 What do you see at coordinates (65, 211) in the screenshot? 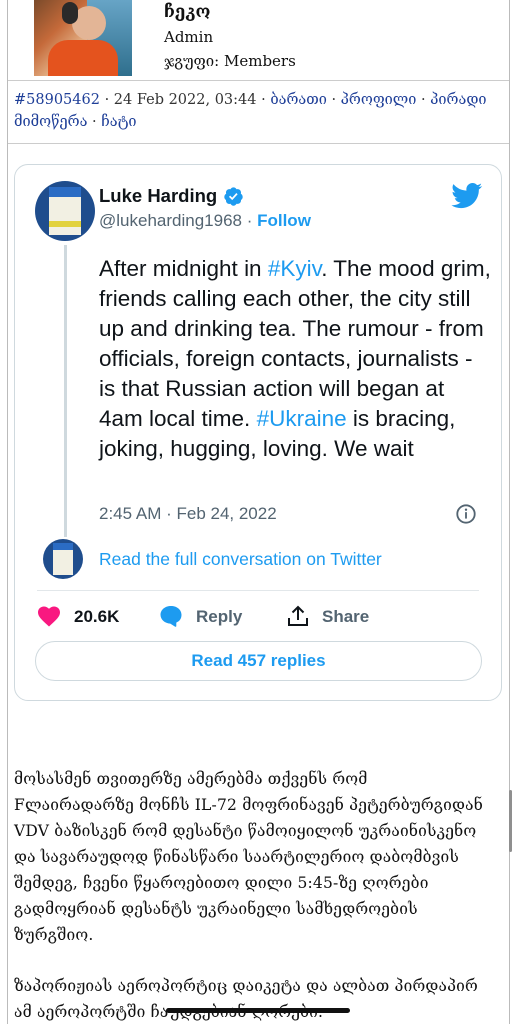
I see `tweet-author-avatar` at bounding box center [65, 211].